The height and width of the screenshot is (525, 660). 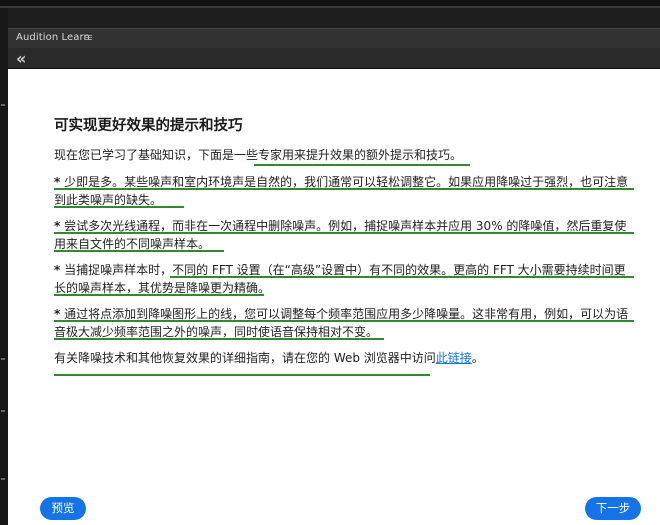 What do you see at coordinates (477, 358) in the screenshot?
I see `footer-end: 。` at bounding box center [477, 358].